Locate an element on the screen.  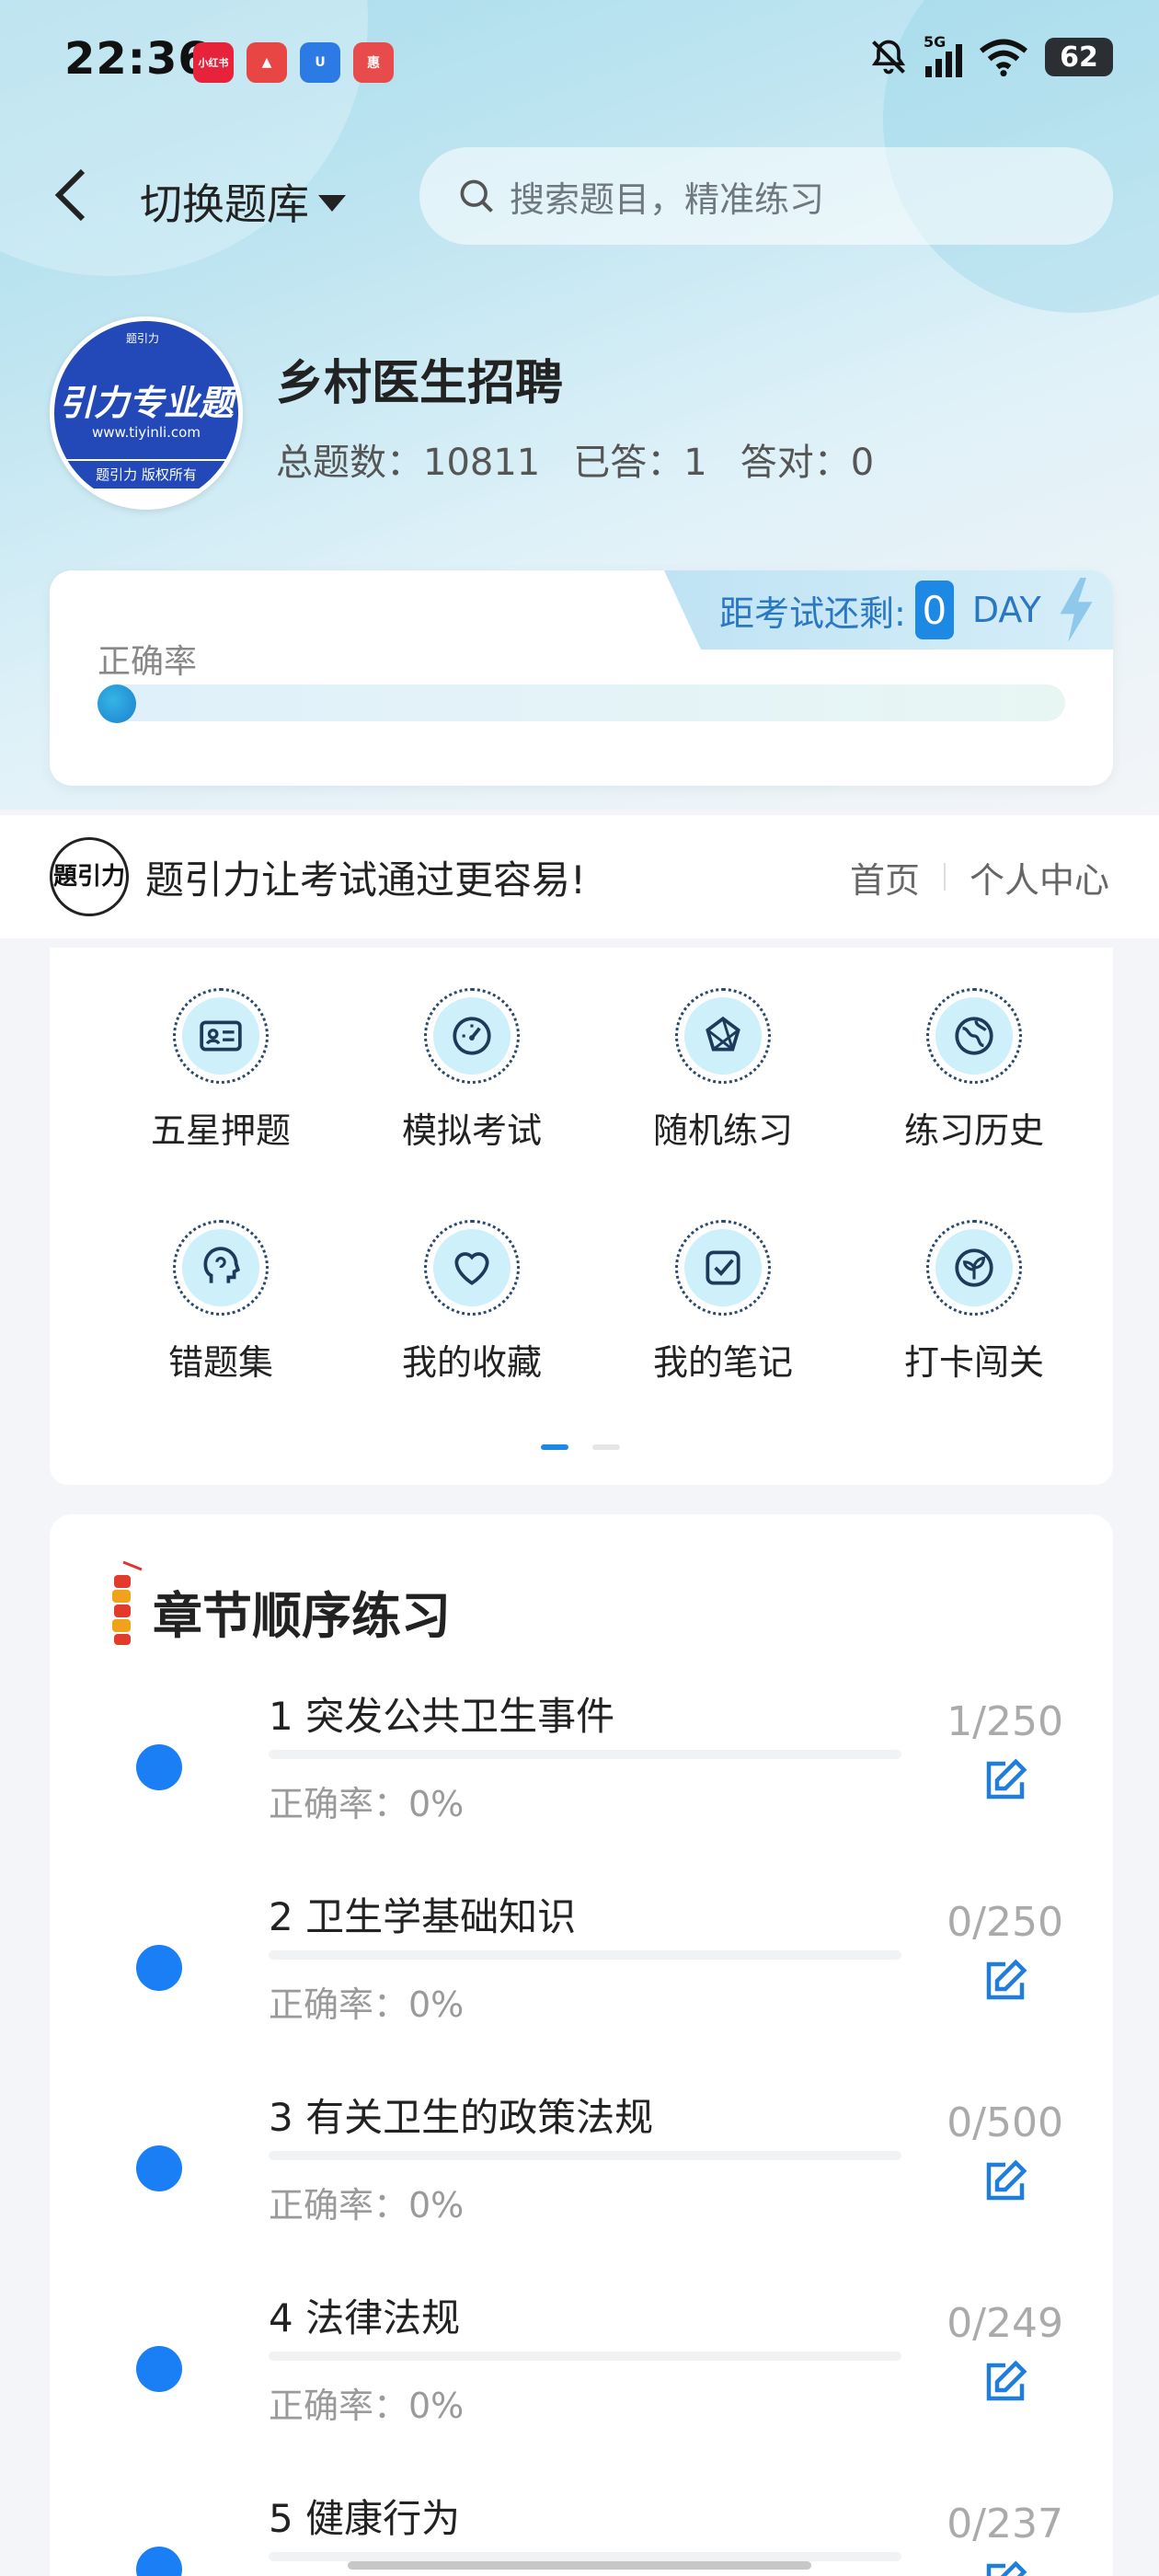
bank-stats: 总题数：10811 已答：1 答对：0 is located at coordinates (575, 459).